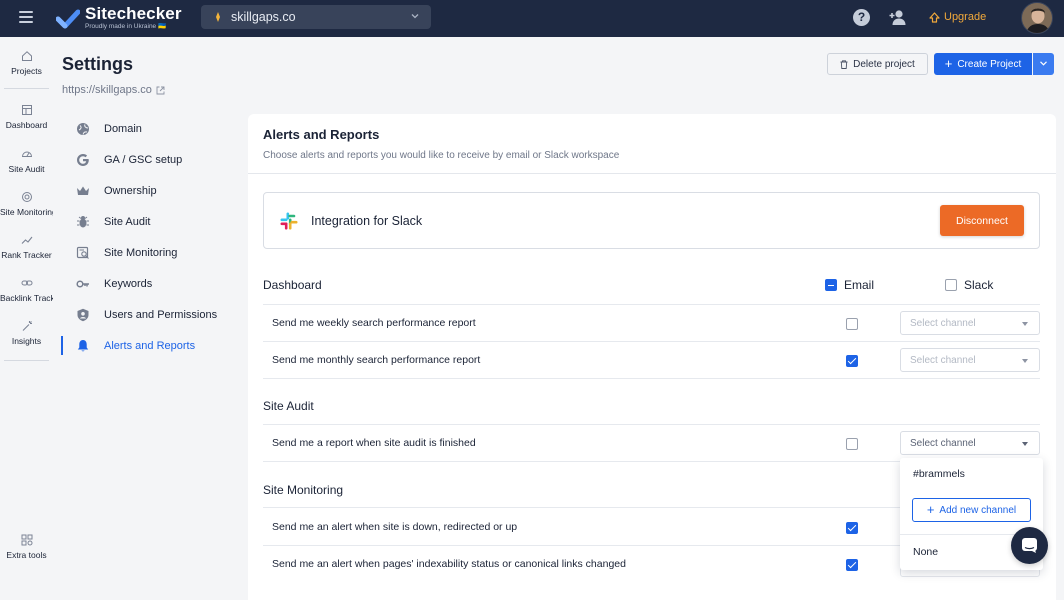 The width and height of the screenshot is (1064, 600). What do you see at coordinates (26, 290) in the screenshot?
I see `rail-item-backlink-tracker: Backlink Tracker` at bounding box center [26, 290].